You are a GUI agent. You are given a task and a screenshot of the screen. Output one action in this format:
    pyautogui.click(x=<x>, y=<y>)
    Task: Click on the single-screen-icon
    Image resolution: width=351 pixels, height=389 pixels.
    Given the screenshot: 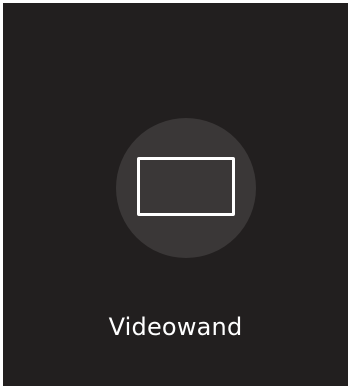 What is the action you would take?
    pyautogui.click(x=186, y=186)
    